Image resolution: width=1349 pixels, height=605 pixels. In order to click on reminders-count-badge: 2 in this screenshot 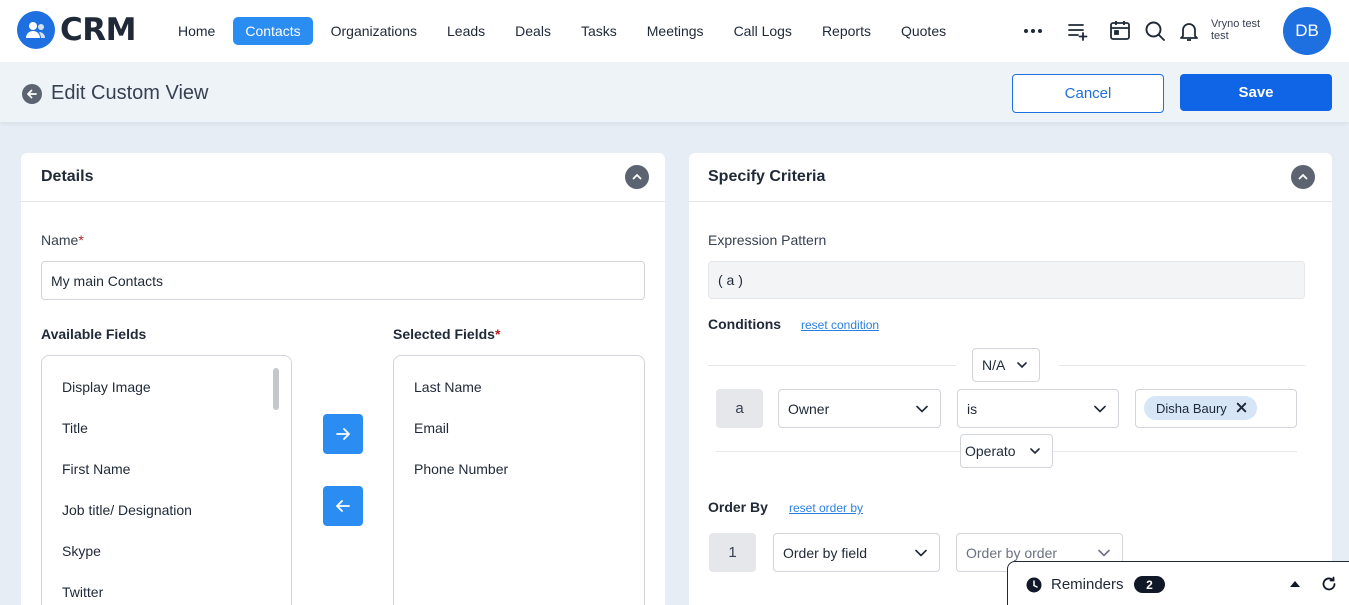, I will do `click(1149, 584)`.